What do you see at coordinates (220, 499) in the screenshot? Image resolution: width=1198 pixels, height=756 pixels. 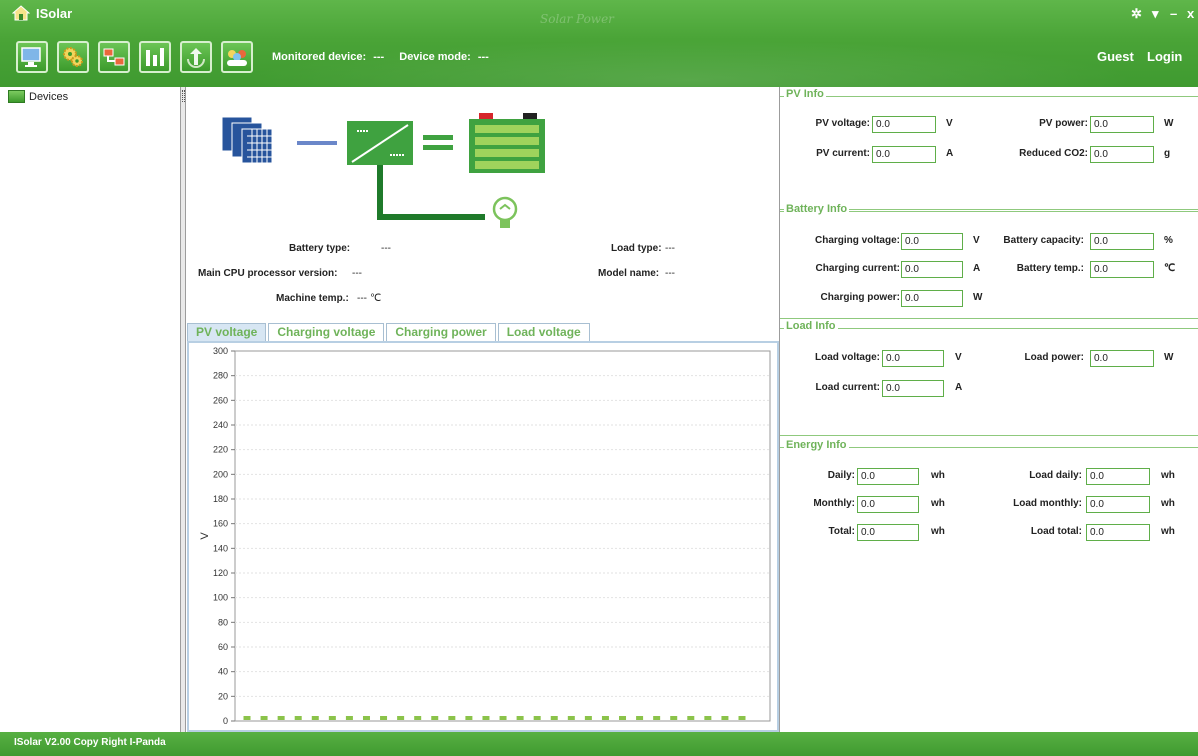 I see `y-tick-label: 180` at bounding box center [220, 499].